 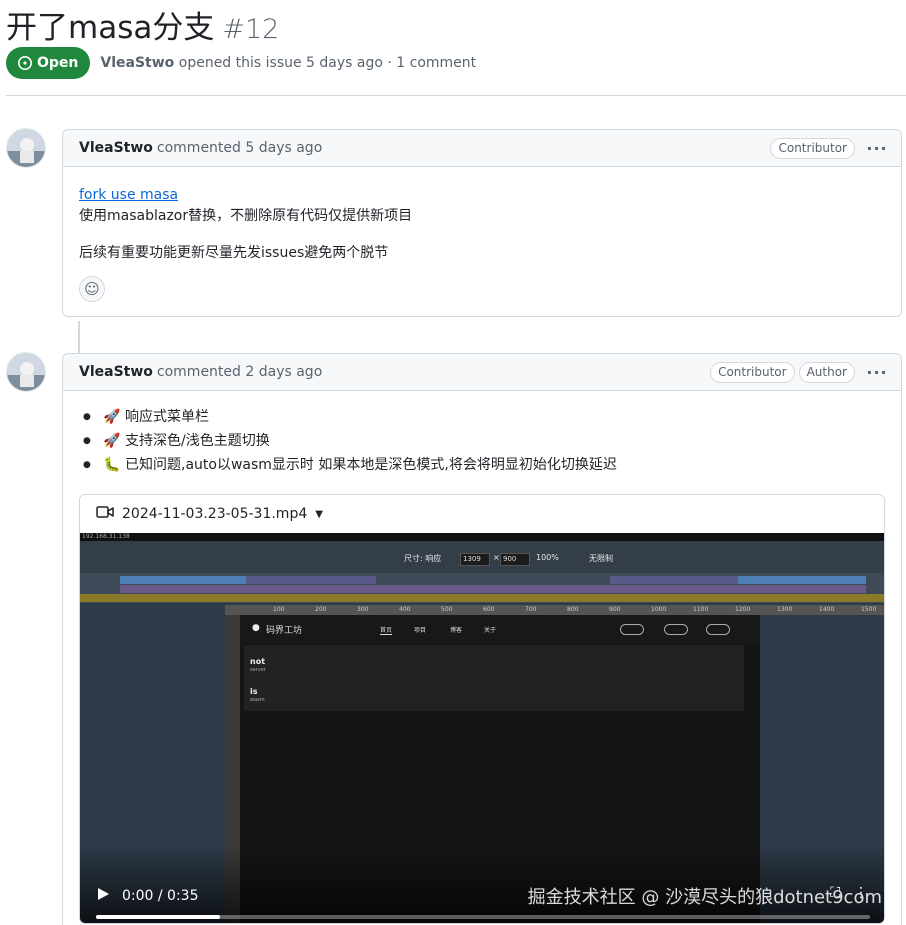 What do you see at coordinates (869, 609) in the screenshot?
I see `ruler-label: 1500` at bounding box center [869, 609].